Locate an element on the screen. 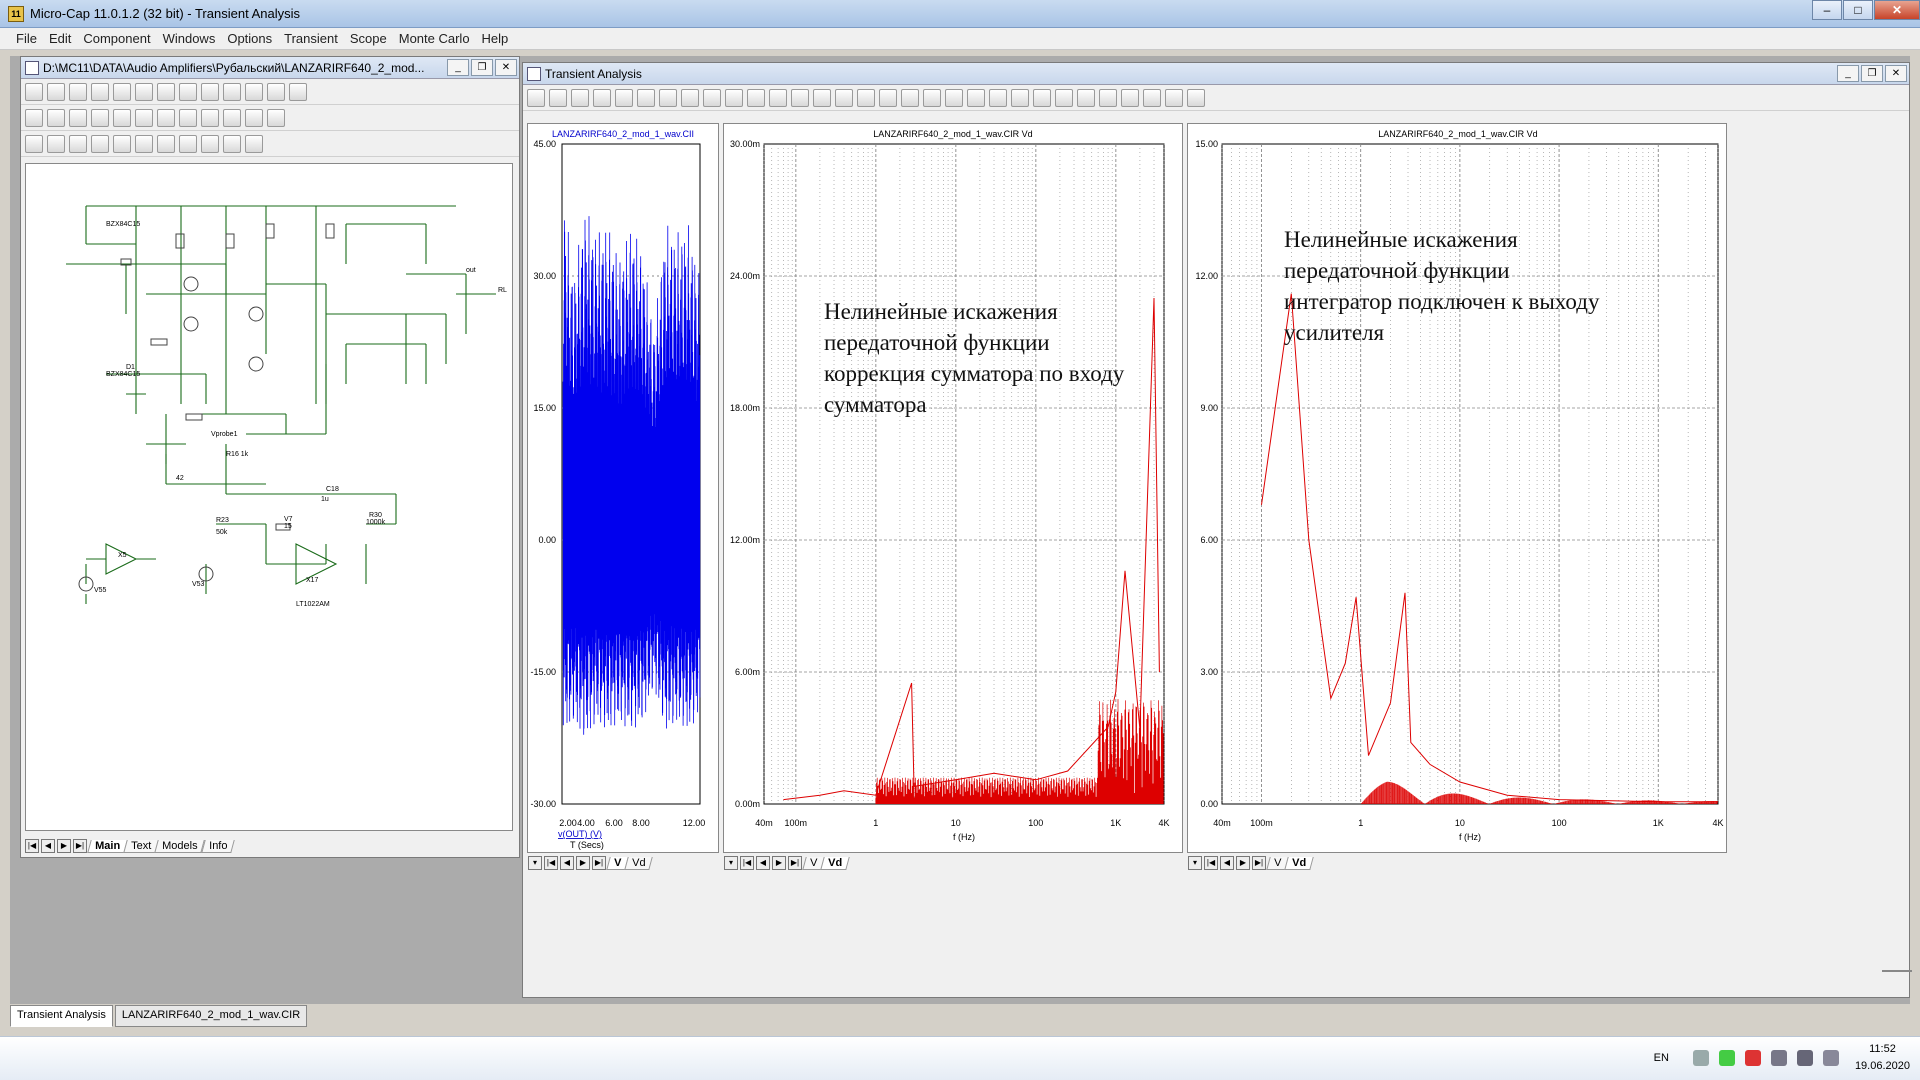 Image resolution: width=1920 pixels, height=1080 pixels. pin-connection-icon is located at coordinates (144, 117).